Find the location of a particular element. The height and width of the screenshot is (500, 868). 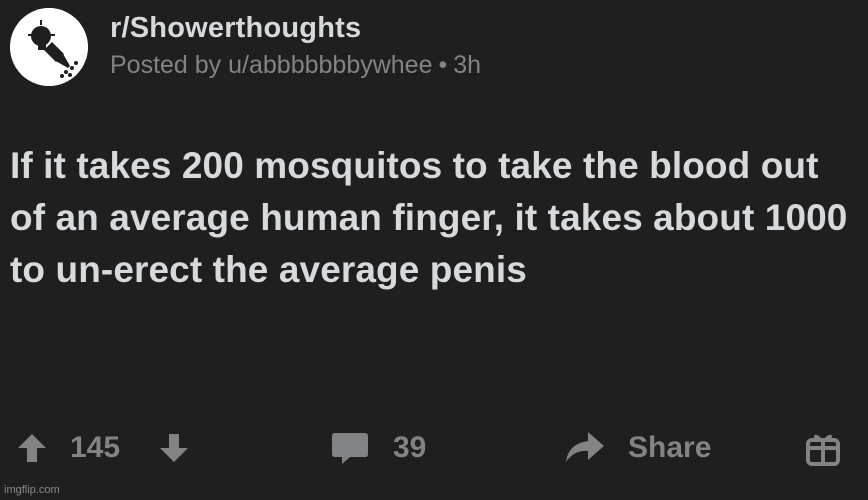

share-button-icon-wrap is located at coordinates (584, 448).